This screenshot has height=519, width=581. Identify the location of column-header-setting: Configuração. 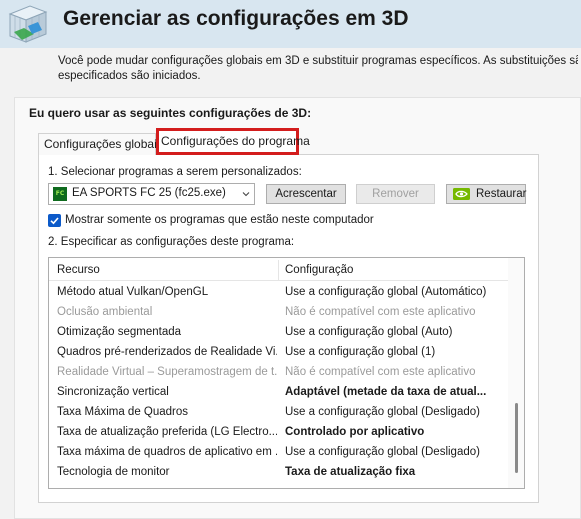
(319, 270).